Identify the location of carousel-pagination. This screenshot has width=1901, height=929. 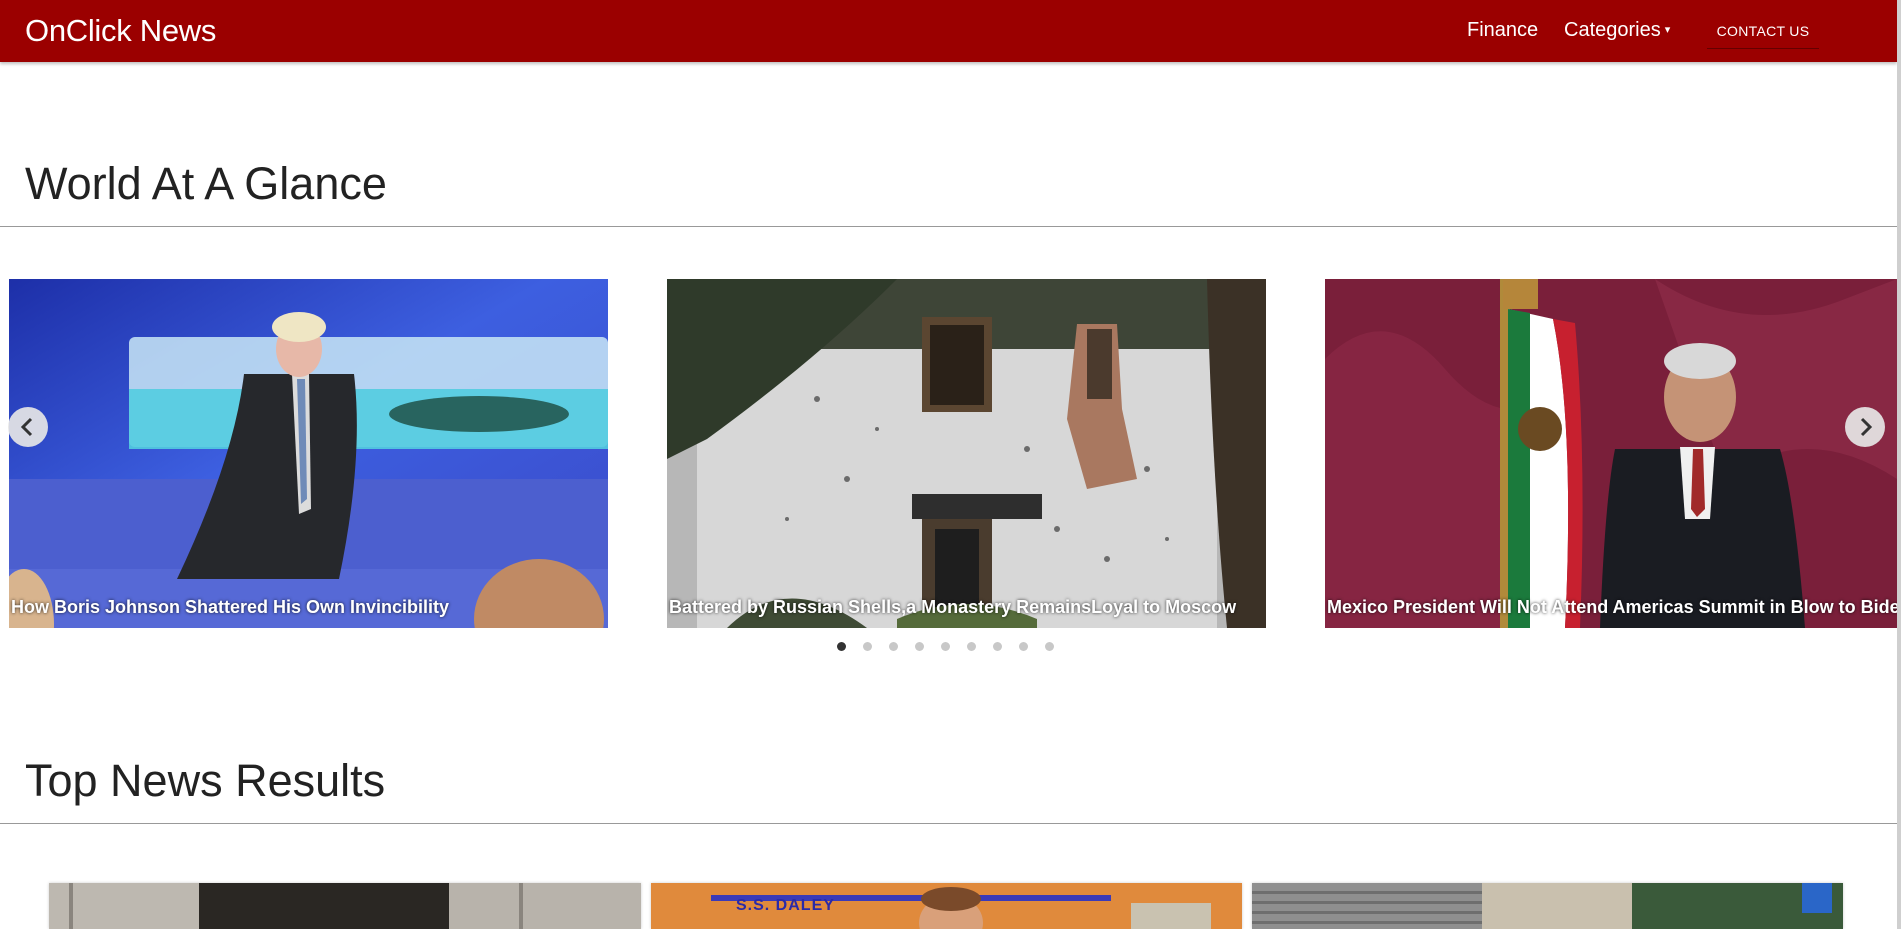
(945, 646).